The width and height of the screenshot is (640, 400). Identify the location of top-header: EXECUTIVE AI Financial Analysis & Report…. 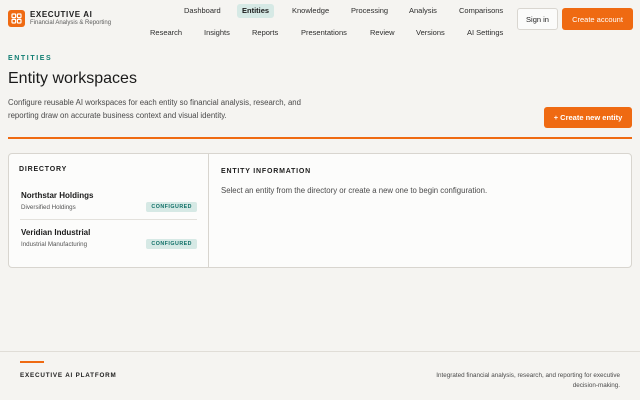
(320, 20).